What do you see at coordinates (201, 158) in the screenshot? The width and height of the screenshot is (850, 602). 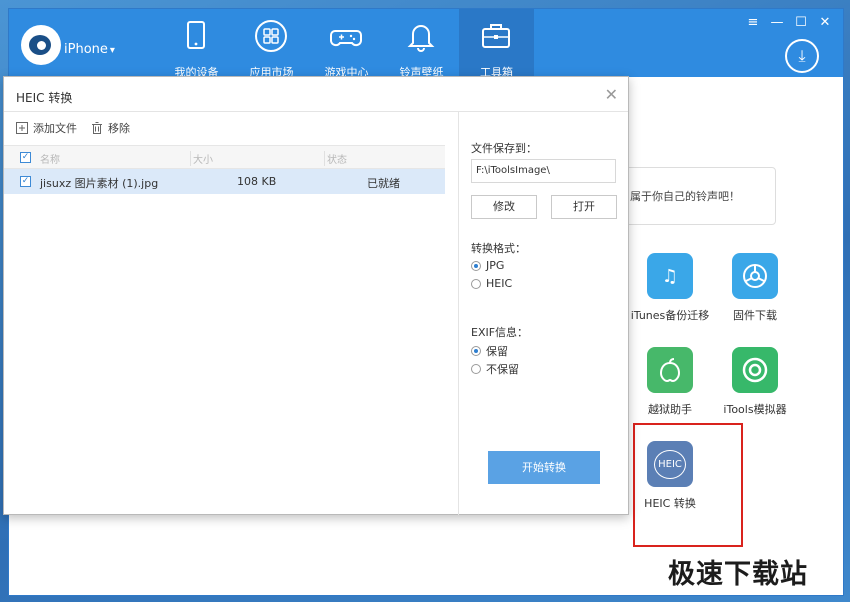 I see `column-size: 大小` at bounding box center [201, 158].